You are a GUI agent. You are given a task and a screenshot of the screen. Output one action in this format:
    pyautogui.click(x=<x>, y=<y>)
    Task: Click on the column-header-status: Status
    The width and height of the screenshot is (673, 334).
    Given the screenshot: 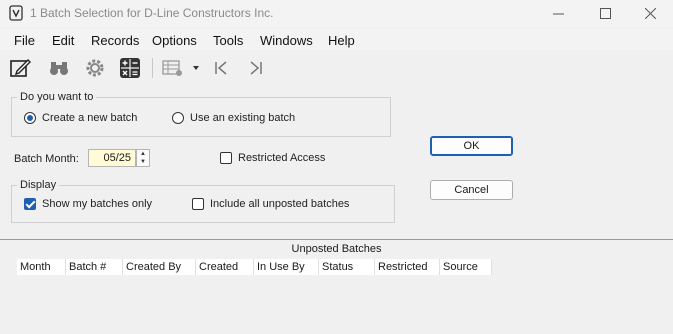 What is the action you would take?
    pyautogui.click(x=347, y=267)
    